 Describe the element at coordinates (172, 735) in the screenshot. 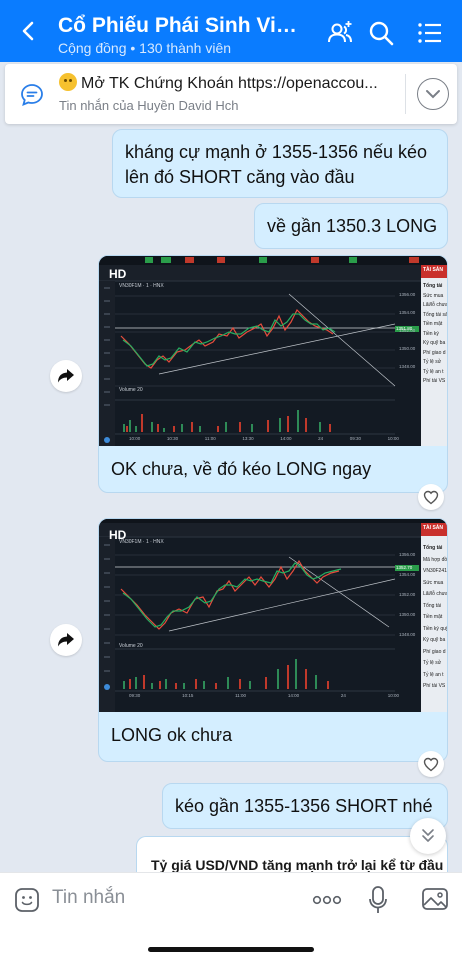

I see `image-caption: LONG ok chưa` at that location.